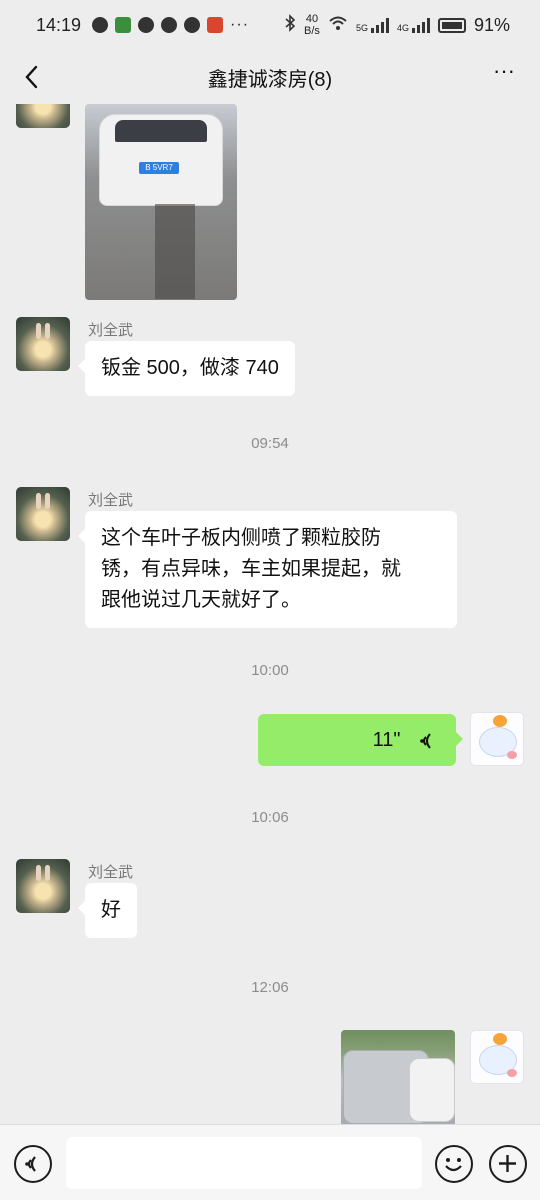 The width and height of the screenshot is (540, 1200). Describe the element at coordinates (123, 25) in the screenshot. I see `app-notification-icon` at that location.